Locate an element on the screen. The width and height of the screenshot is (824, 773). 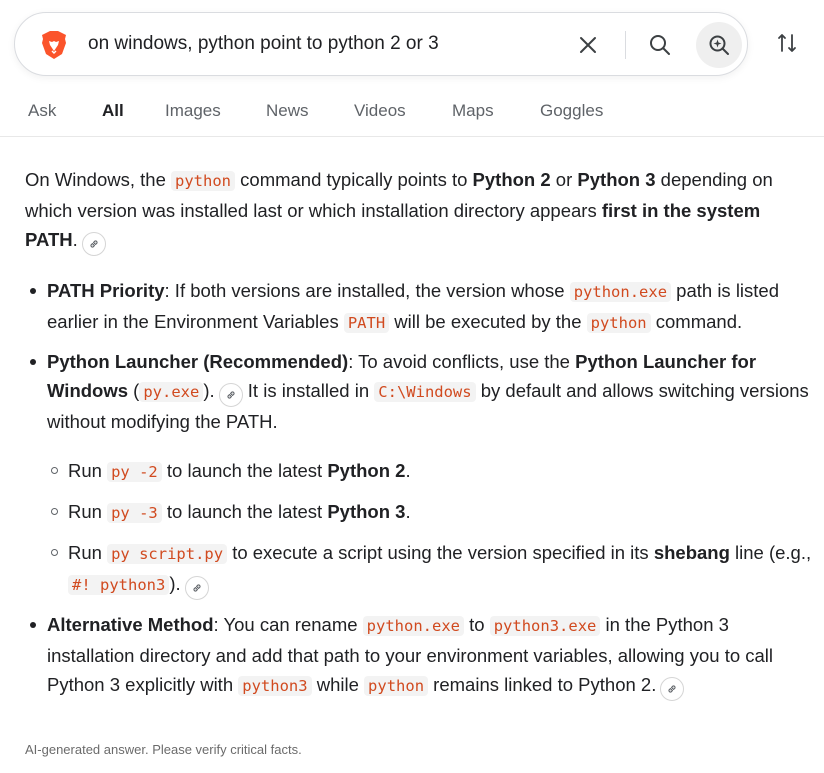
sort-filter-icon is located at coordinates (787, 43).